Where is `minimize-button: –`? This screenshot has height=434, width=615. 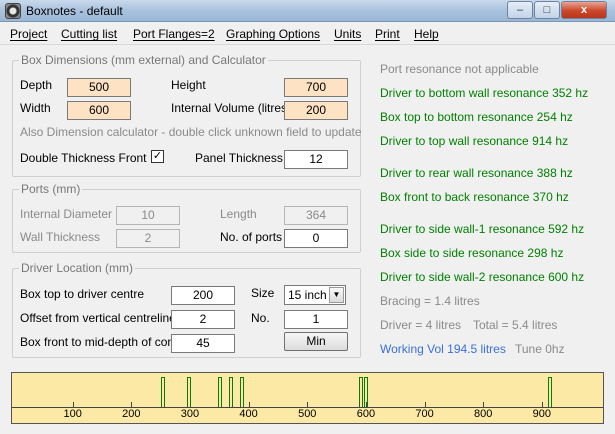
minimize-button: – is located at coordinates (520, 10).